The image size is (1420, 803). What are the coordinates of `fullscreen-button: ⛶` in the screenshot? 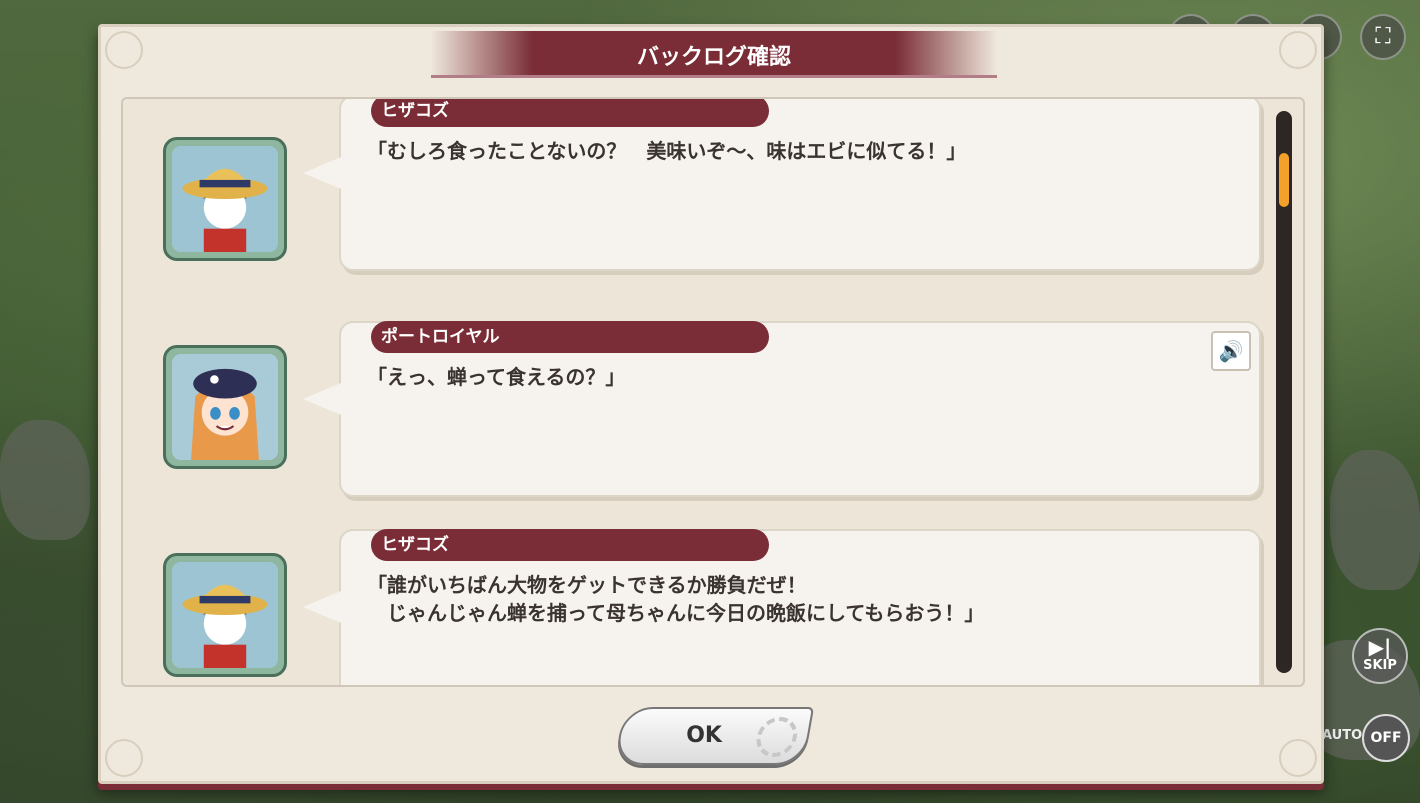 It's located at (1383, 37).